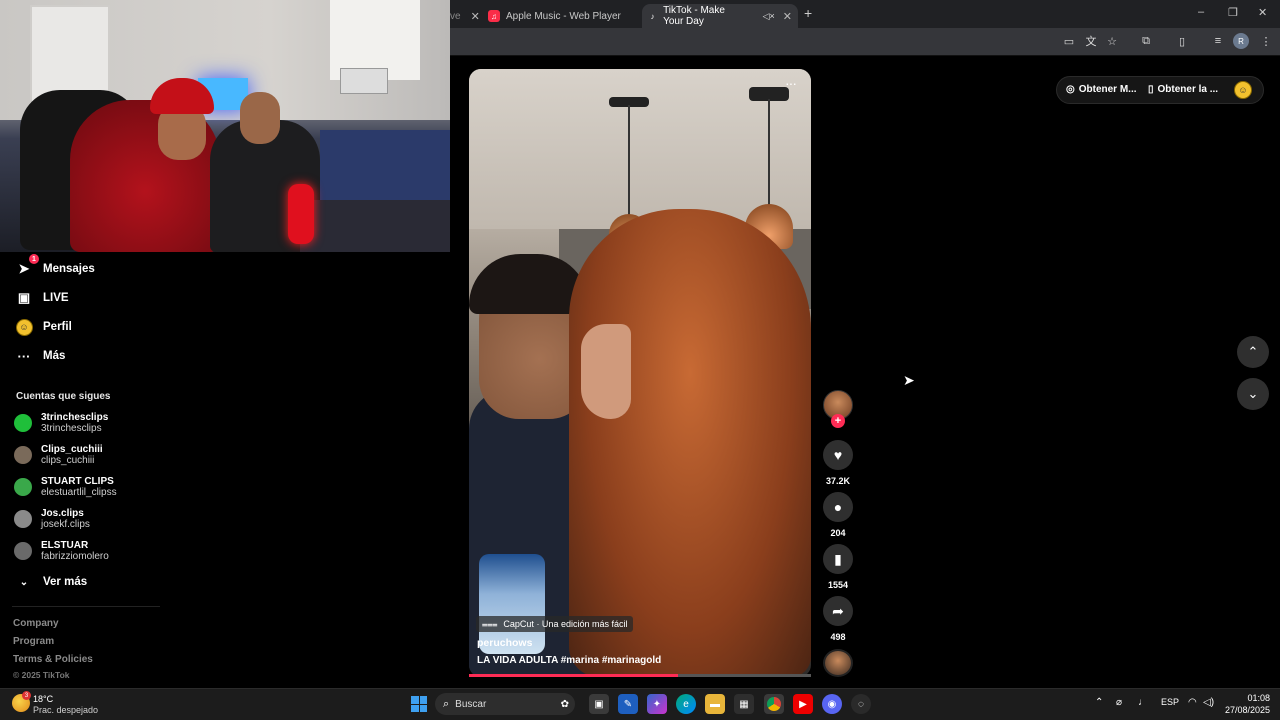 The width and height of the screenshot is (1280, 720). I want to click on volume-icon: ◁), so click(1208, 702).